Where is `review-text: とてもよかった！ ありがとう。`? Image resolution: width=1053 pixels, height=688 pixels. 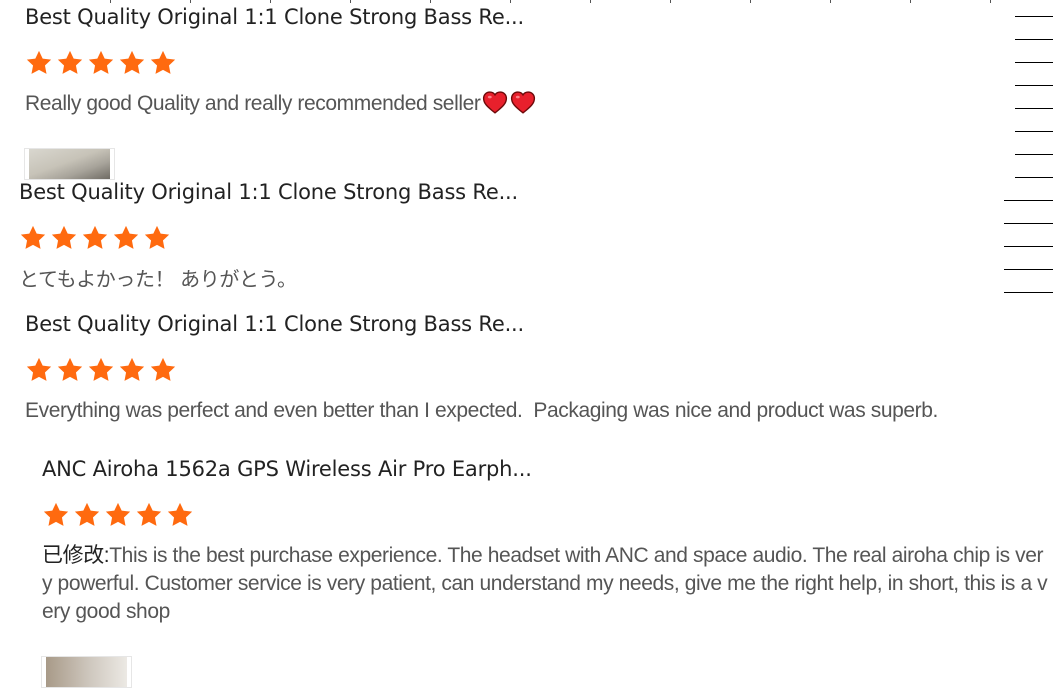 review-text: とてもよかった！ ありがとう。 is located at coordinates (524, 279).